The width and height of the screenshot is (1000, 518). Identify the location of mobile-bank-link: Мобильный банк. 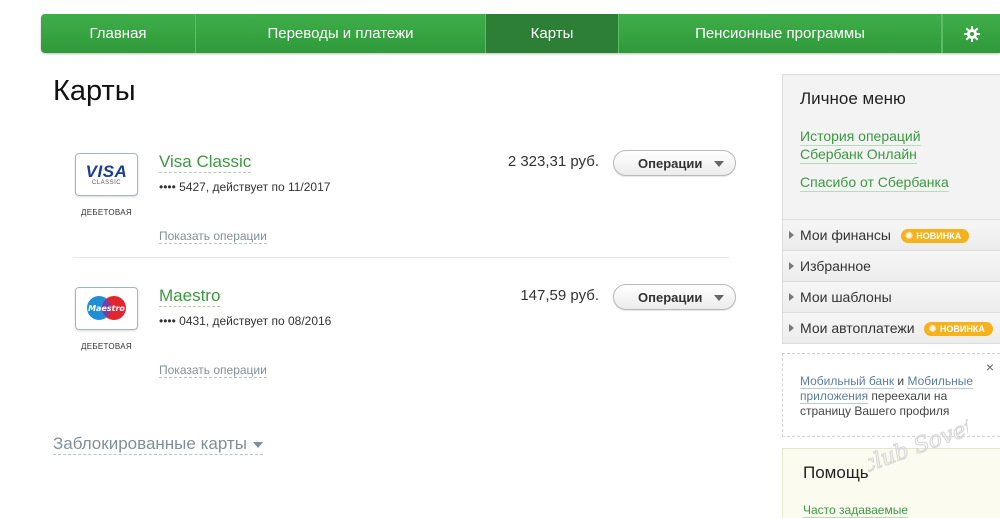
(847, 381).